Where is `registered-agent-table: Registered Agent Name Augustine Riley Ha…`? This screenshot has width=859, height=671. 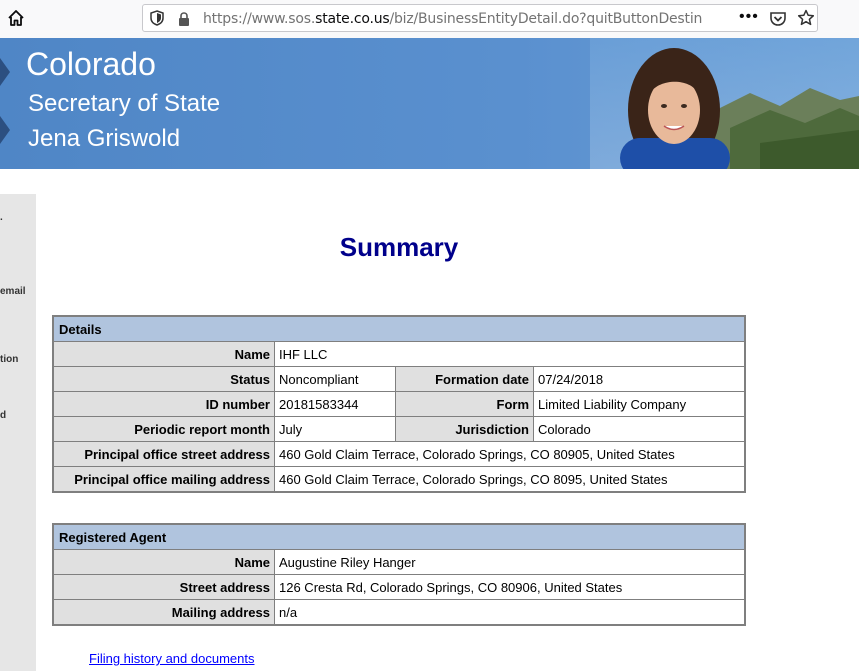
registered-agent-table: Registered Agent Name Augustine Riley Ha… is located at coordinates (399, 574).